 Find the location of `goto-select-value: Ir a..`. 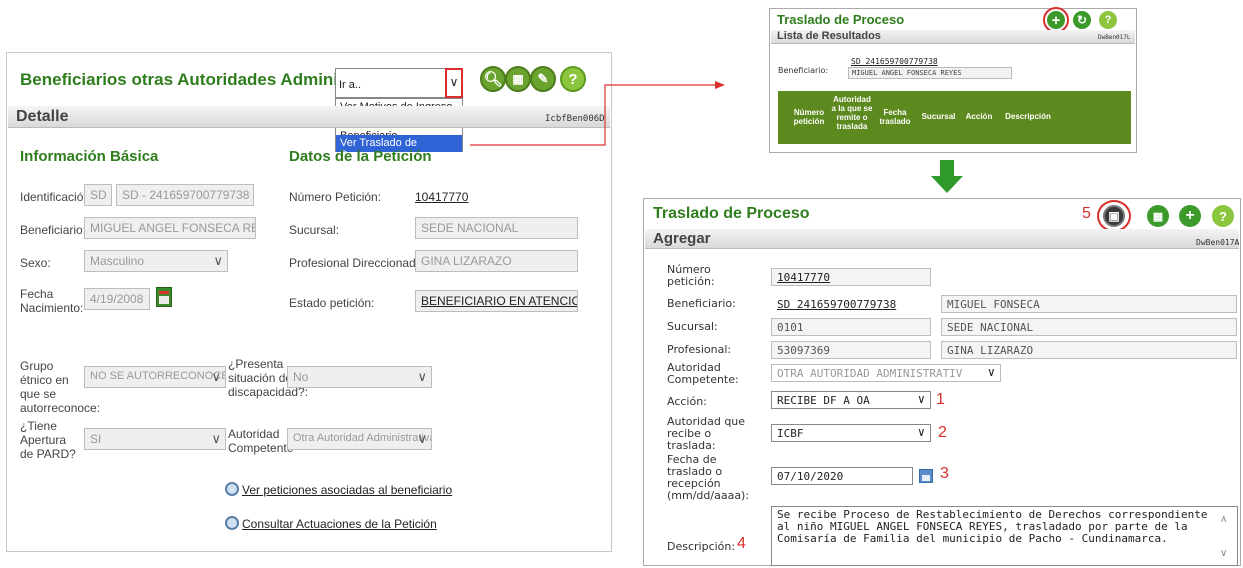

goto-select-value: Ir a.. is located at coordinates (350, 85).